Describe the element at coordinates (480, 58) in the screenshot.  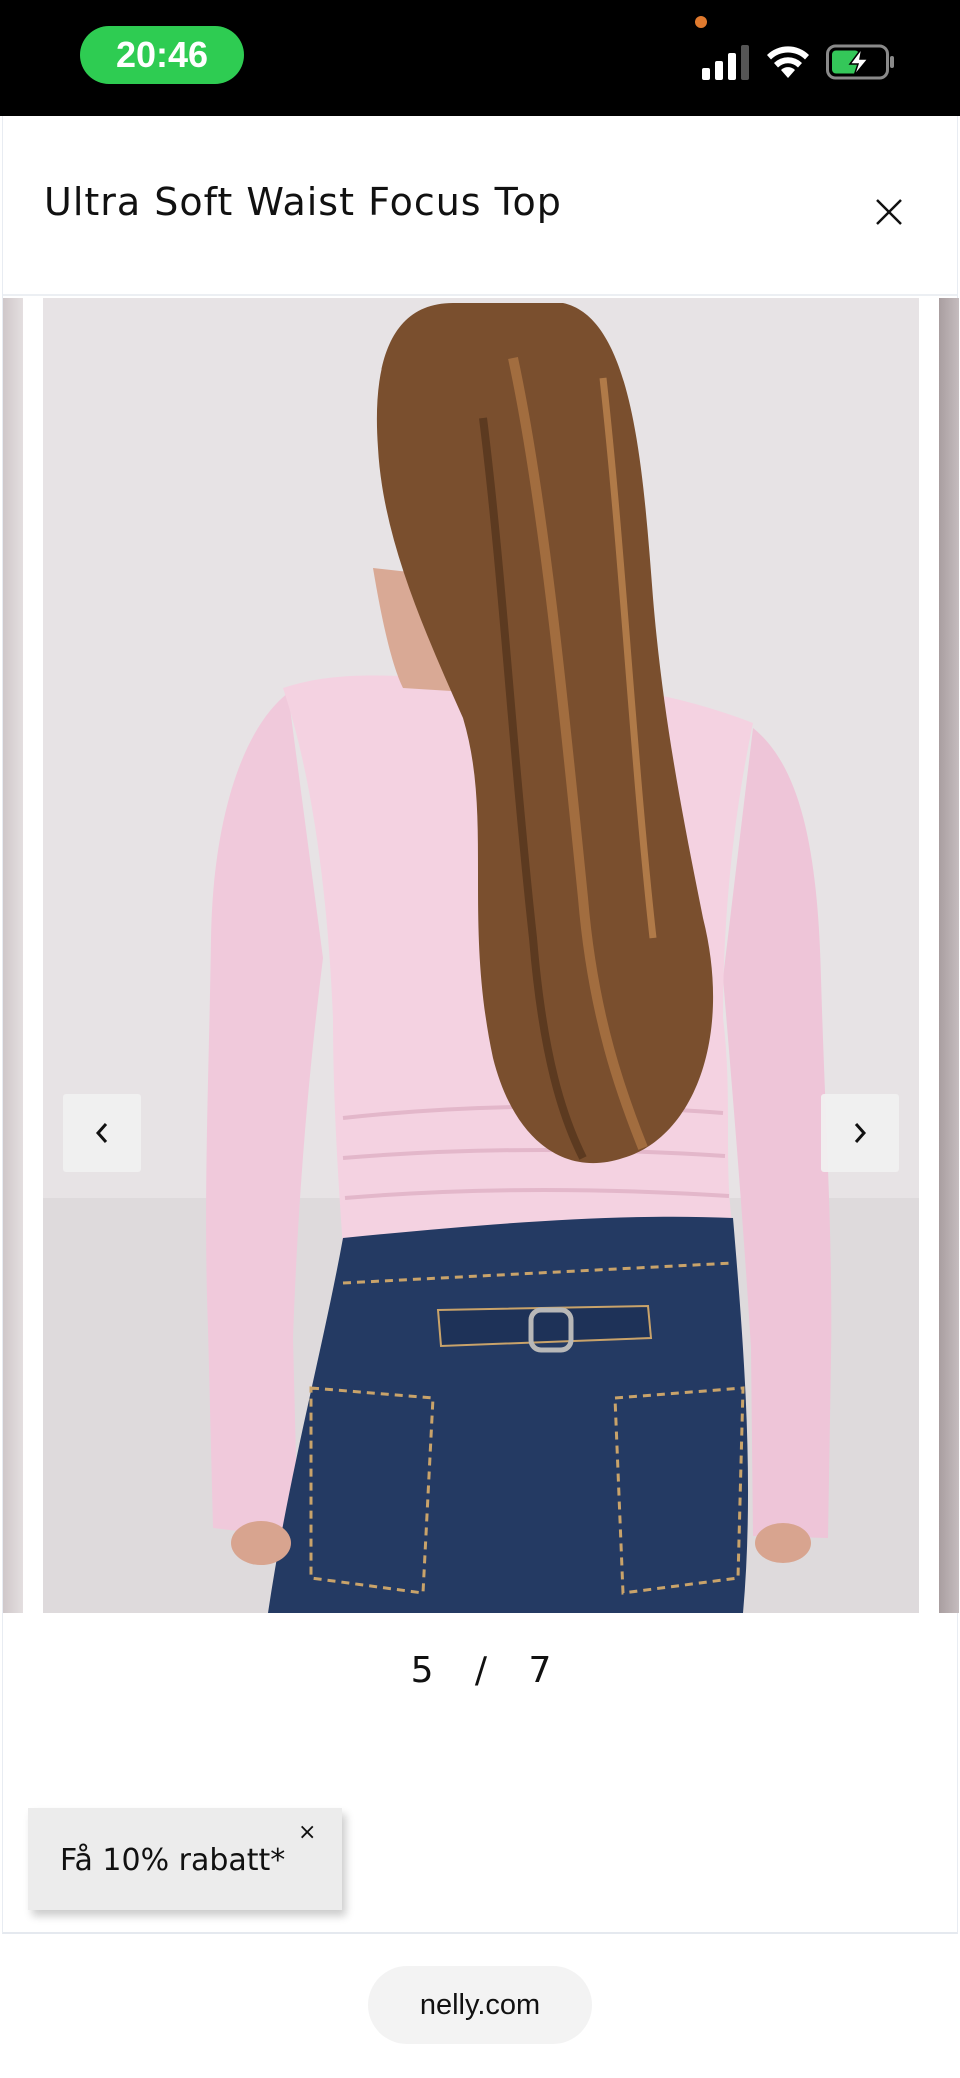
I see `status-bar: 20:46` at that location.